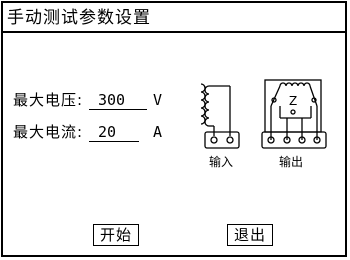 The height and width of the screenshot is (260, 350). Describe the element at coordinates (48, 132) in the screenshot. I see `max-current-label: 最大电流:` at that location.